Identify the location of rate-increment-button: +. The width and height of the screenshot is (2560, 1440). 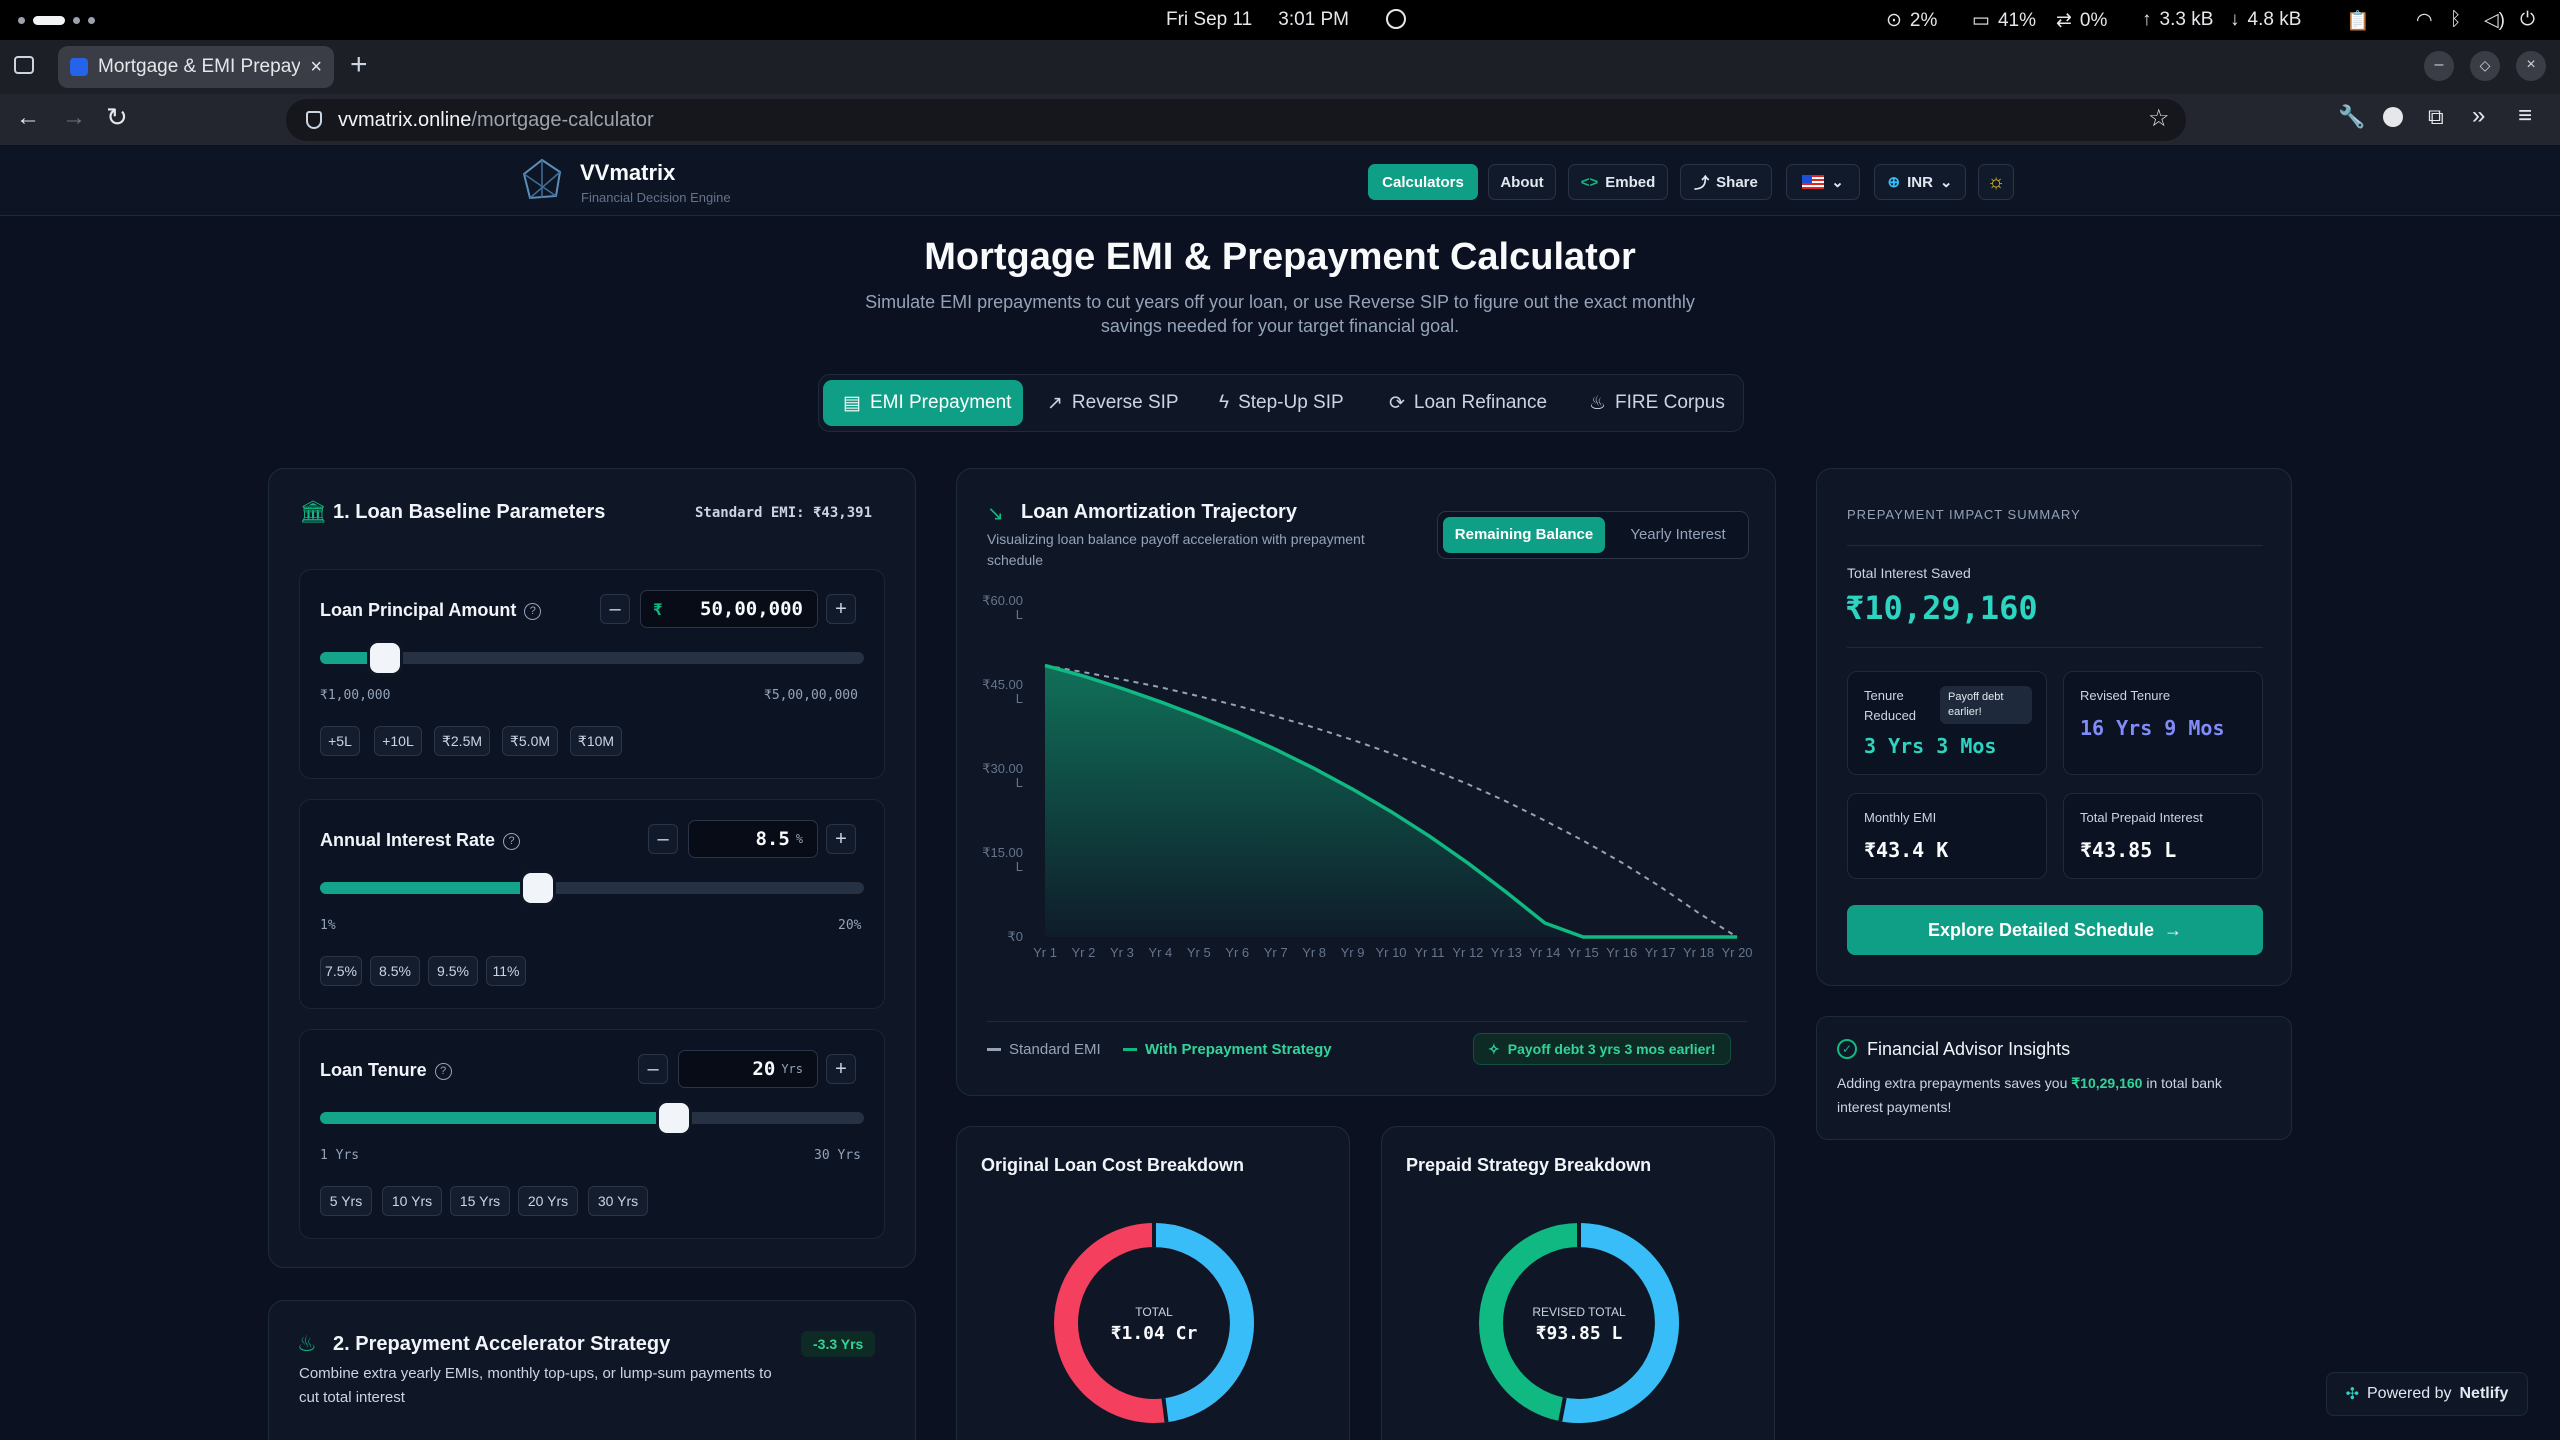
(841, 839).